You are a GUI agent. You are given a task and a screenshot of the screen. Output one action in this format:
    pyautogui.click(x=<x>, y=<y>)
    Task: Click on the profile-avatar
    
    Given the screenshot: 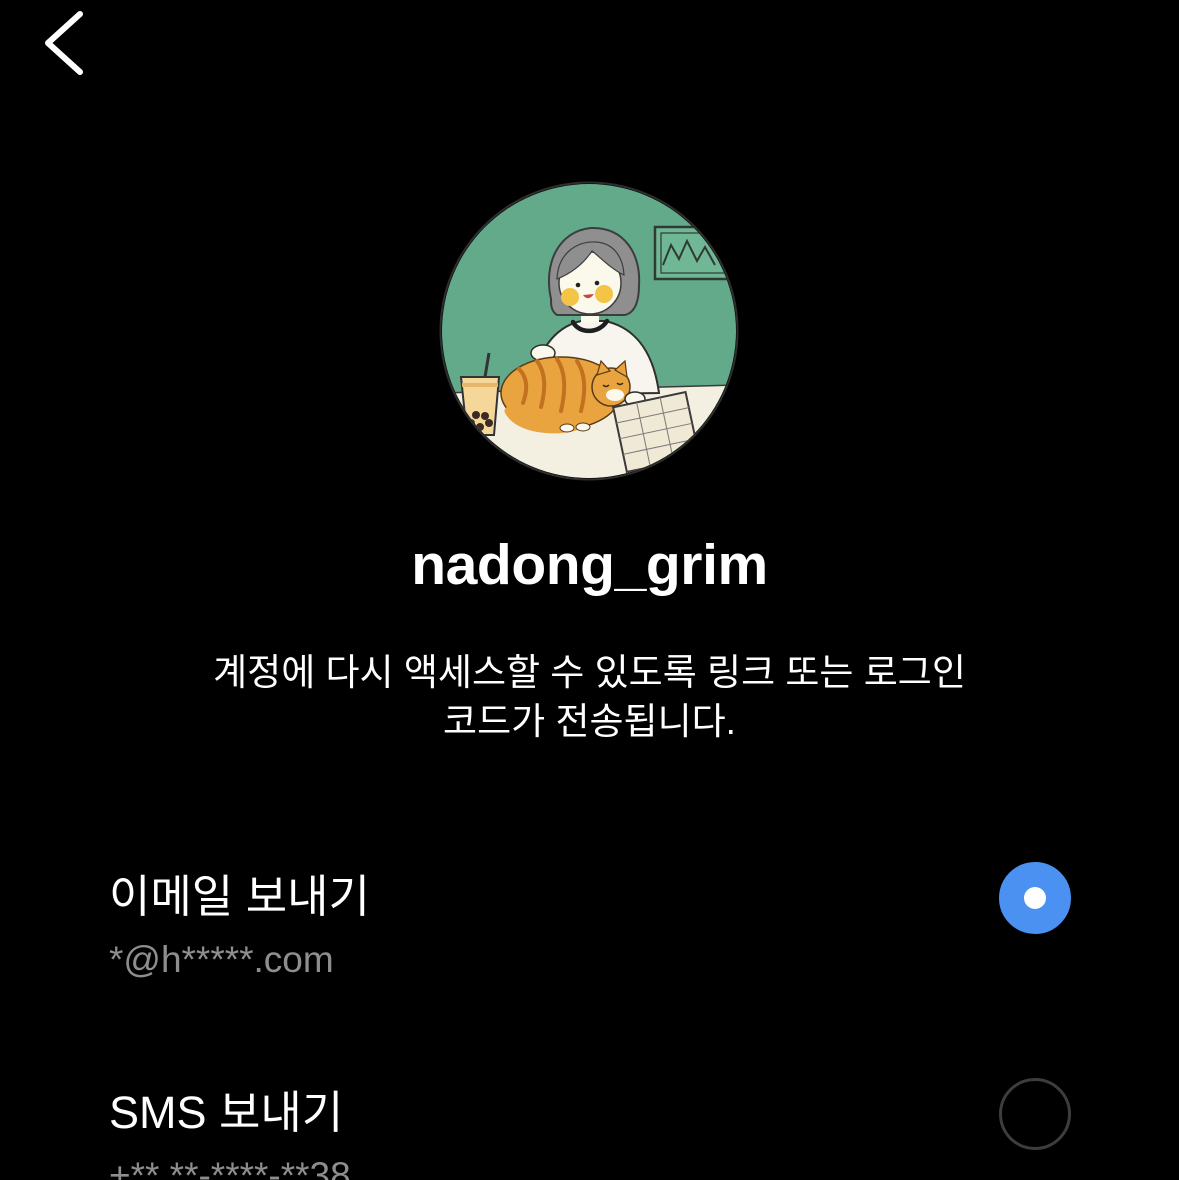 What is the action you would take?
    pyautogui.click(x=589, y=331)
    